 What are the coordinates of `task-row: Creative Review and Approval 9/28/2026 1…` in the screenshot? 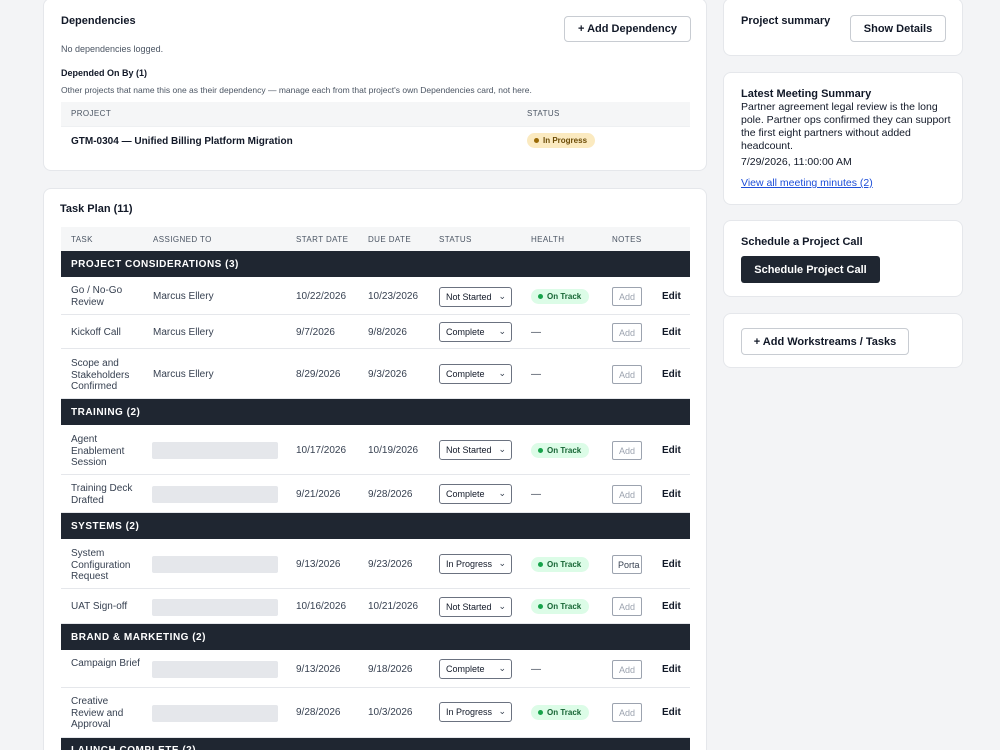 It's located at (375, 713).